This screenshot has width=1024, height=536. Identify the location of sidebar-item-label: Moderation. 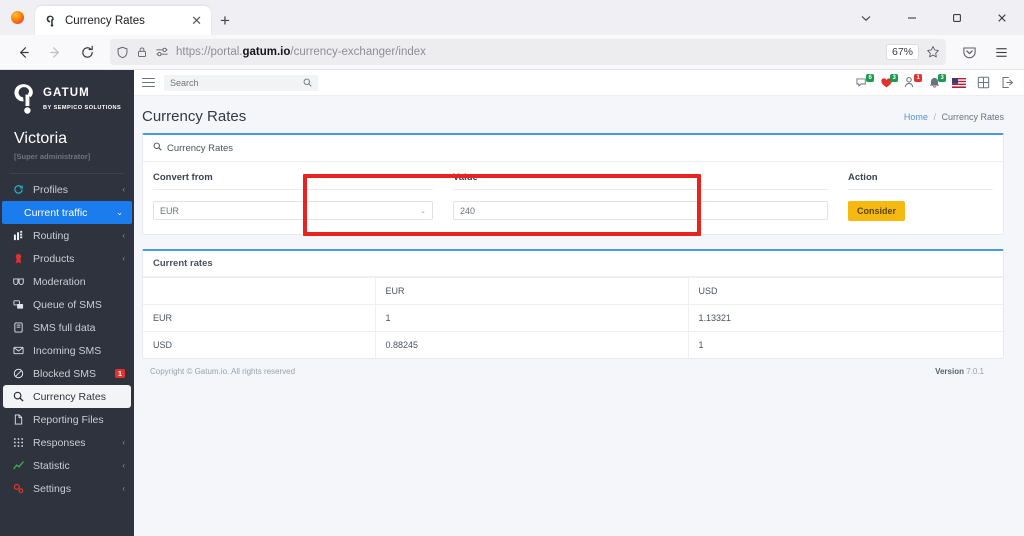
(59, 281).